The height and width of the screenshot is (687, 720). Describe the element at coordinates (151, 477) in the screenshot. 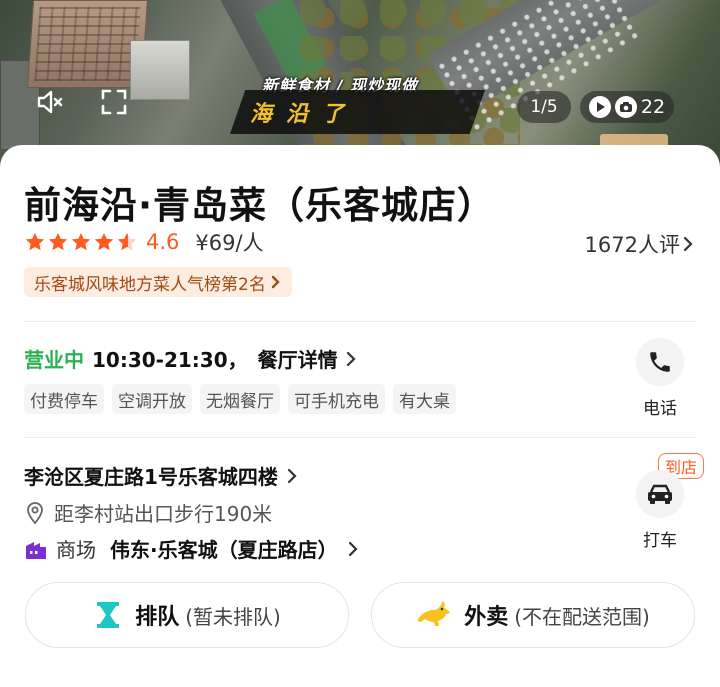

I see `address-text: 李沧区夏庄路1号乐客城四楼` at that location.